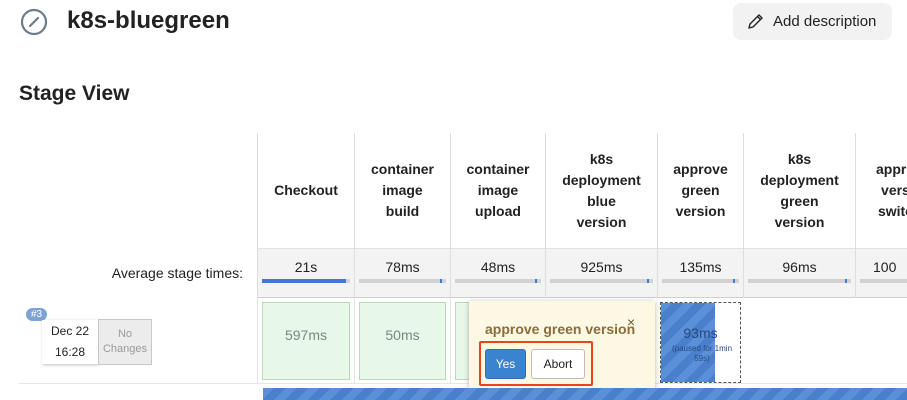 The height and width of the screenshot is (400, 907). I want to click on paused-stage-cell: 93ms (paused for 1min 59s), so click(700, 342).